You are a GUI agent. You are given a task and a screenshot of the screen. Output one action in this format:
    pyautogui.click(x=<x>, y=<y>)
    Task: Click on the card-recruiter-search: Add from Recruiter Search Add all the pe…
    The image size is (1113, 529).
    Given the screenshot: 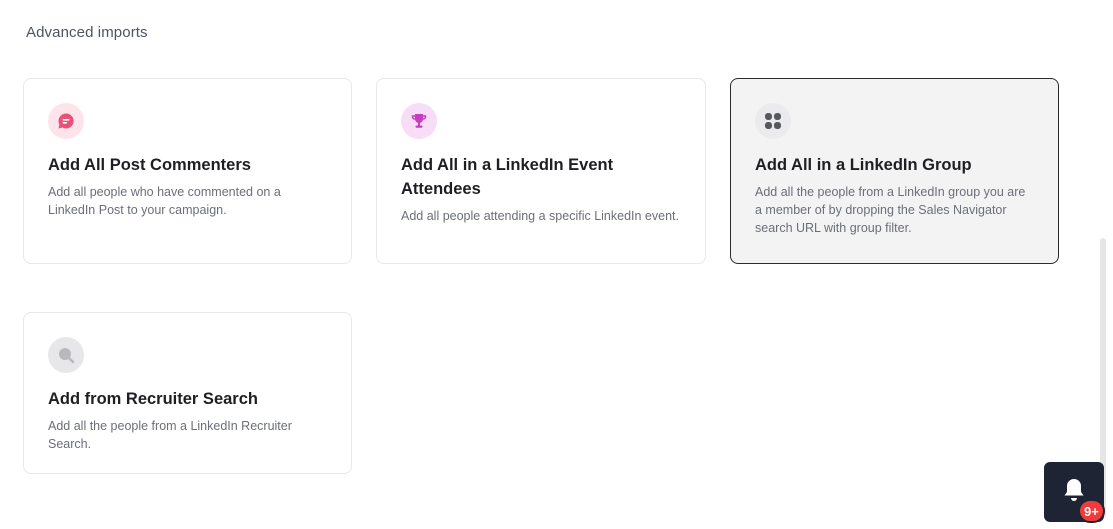 What is the action you would take?
    pyautogui.click(x=187, y=393)
    